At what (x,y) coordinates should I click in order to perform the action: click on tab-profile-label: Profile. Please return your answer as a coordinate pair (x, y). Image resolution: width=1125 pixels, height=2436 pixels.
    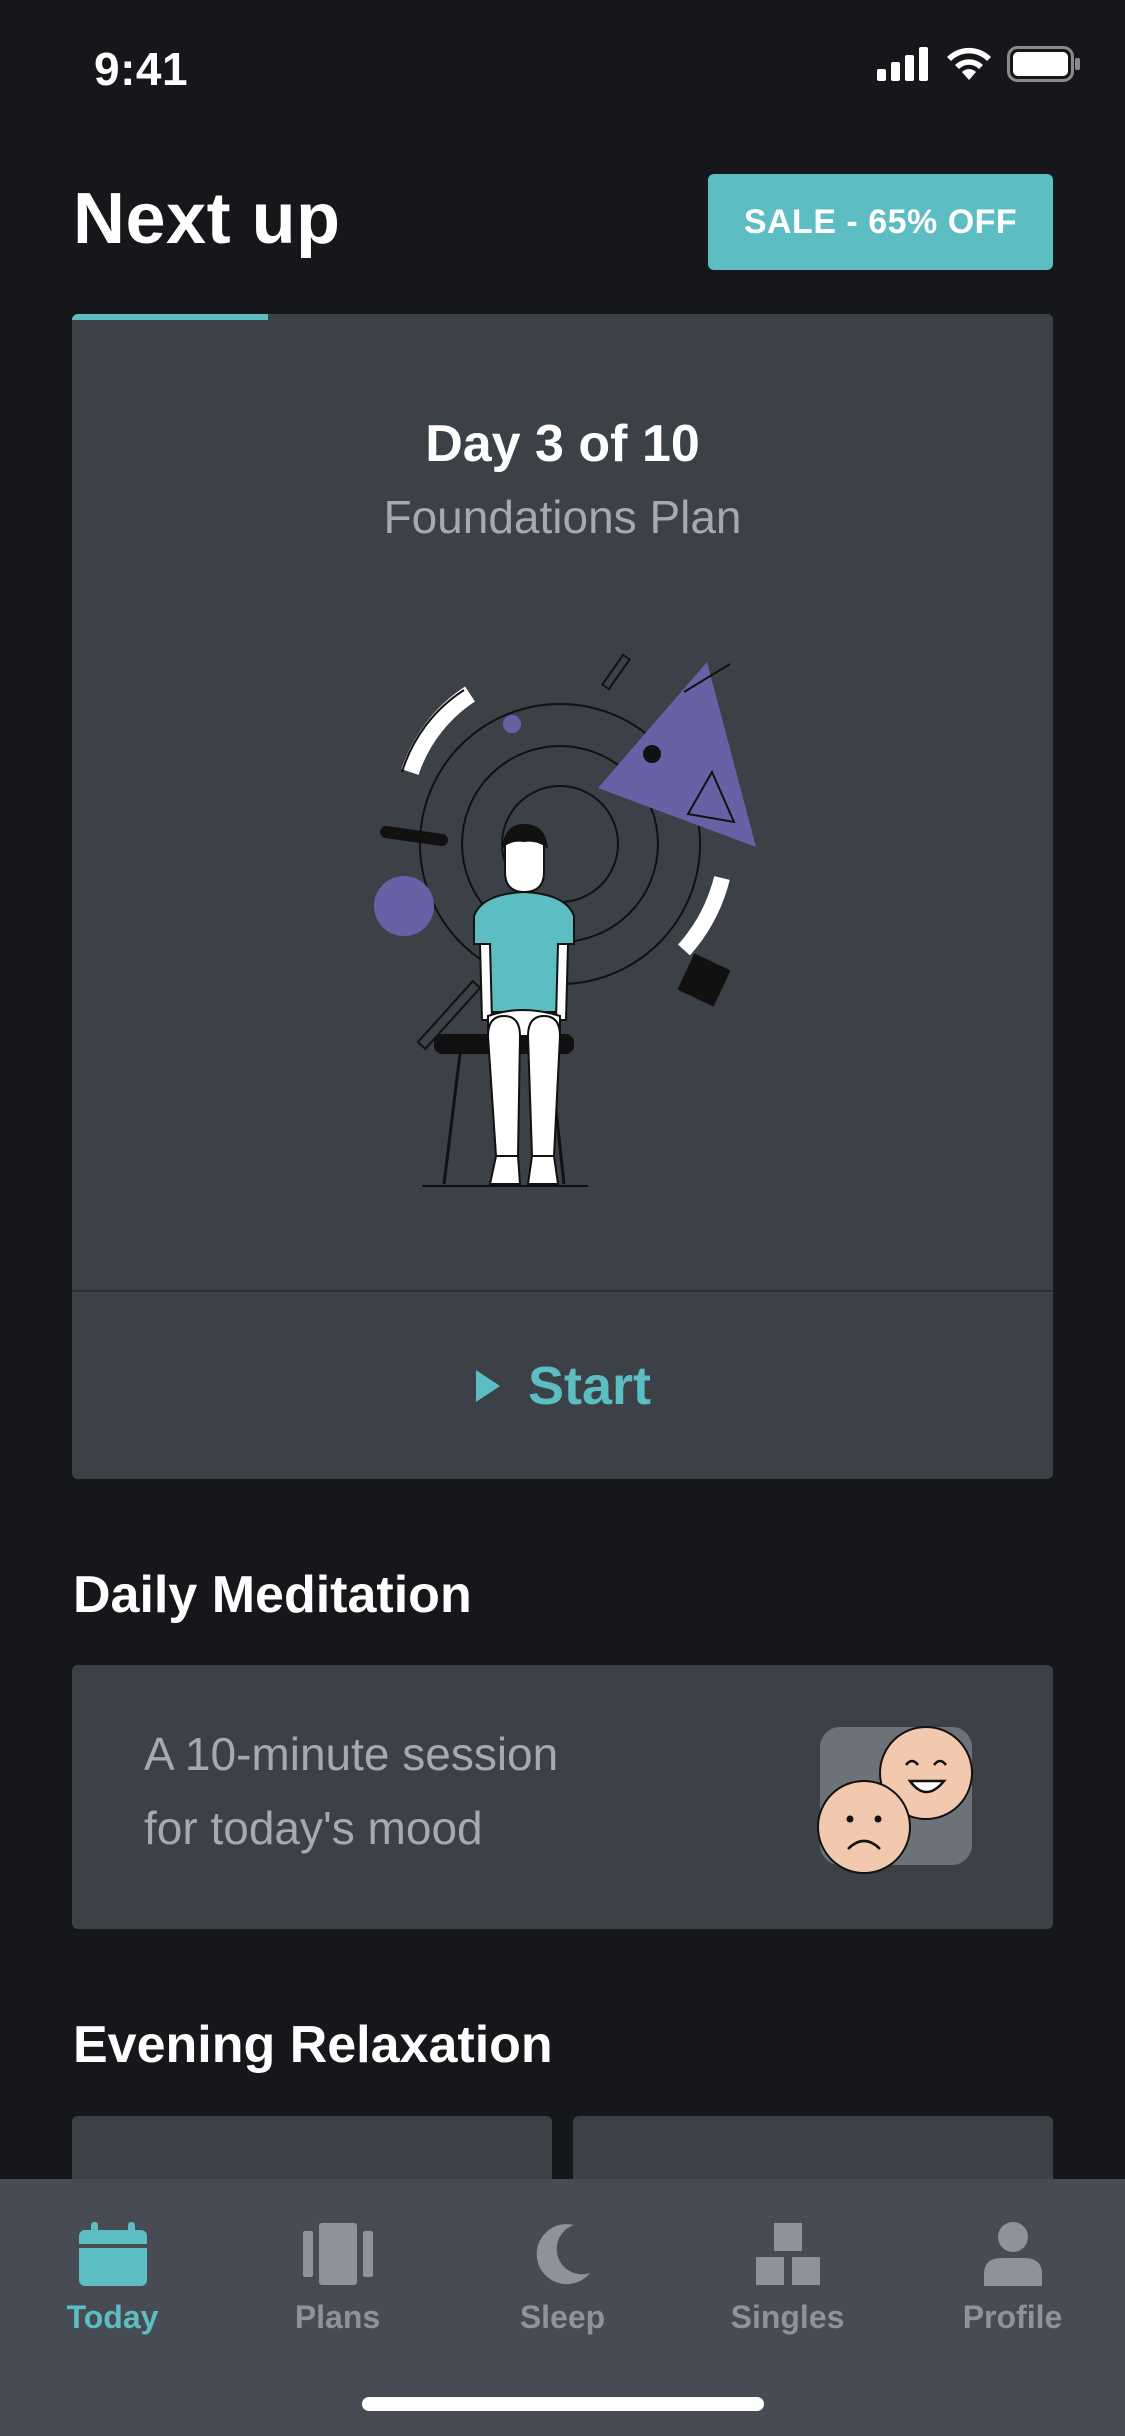
    Looking at the image, I should click on (1012, 2317).